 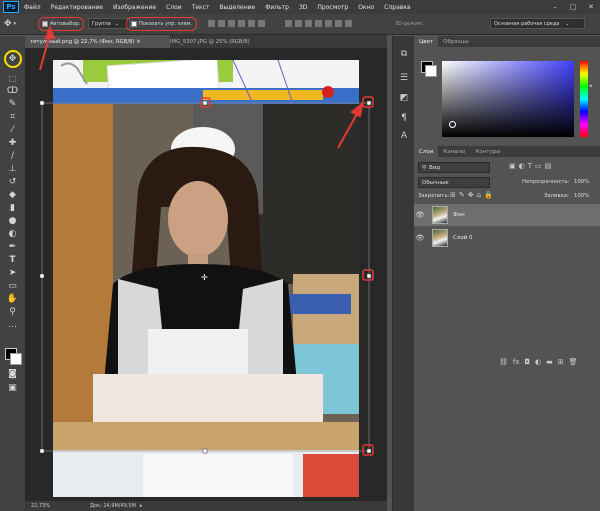 What do you see at coordinates (487, 151) in the screenshot?
I see `tab-paths: Контуры` at bounding box center [487, 151].